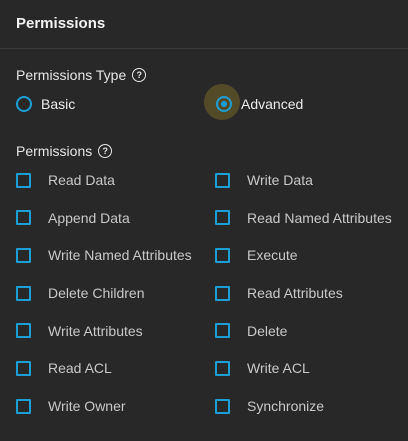 The image size is (408, 441). Describe the element at coordinates (295, 293) in the screenshot. I see `checkbox-label: Read Attributes` at that location.